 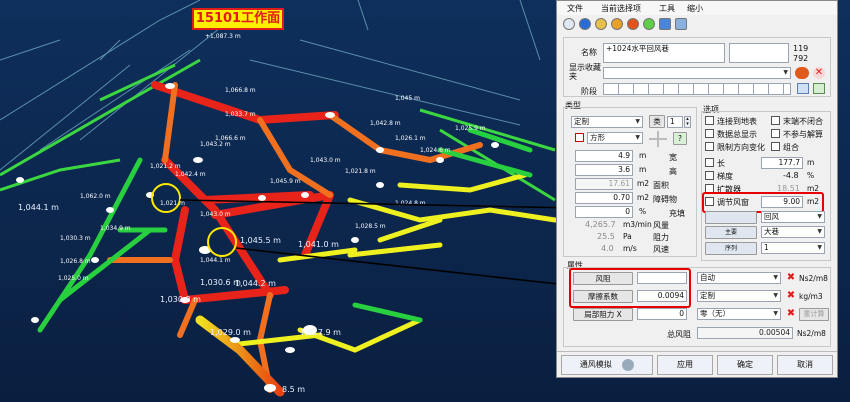 What do you see at coordinates (180, 299) in the screenshot?
I see `pipe-label: 1,030.8 m` at bounding box center [180, 299].